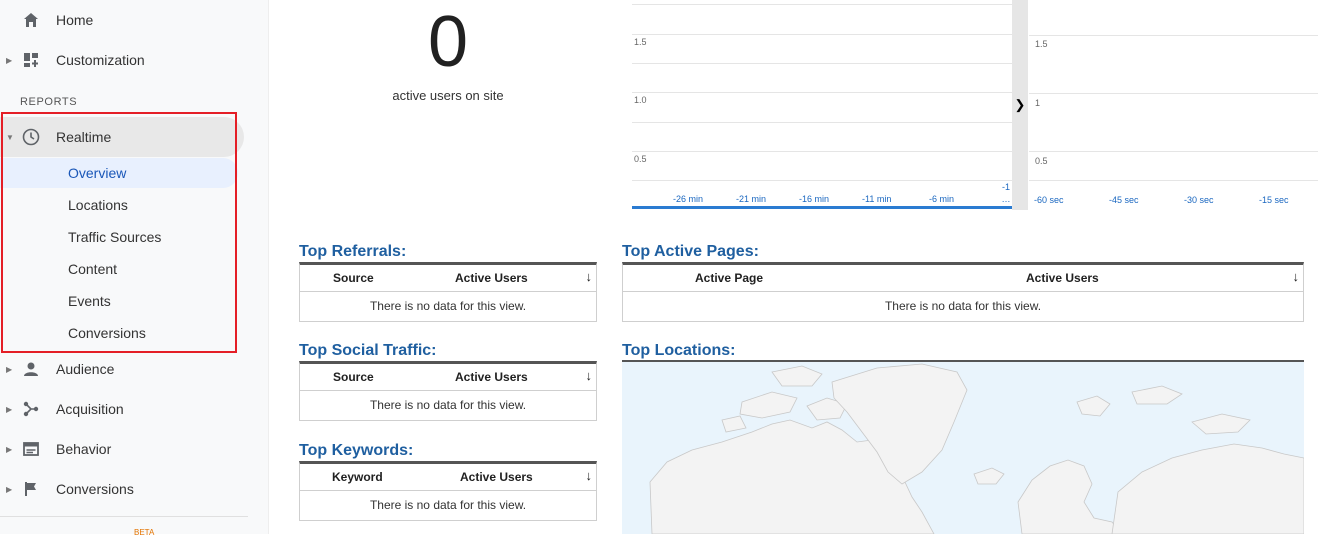  I want to click on chevron-right-icon: ❯, so click(1020, 104).